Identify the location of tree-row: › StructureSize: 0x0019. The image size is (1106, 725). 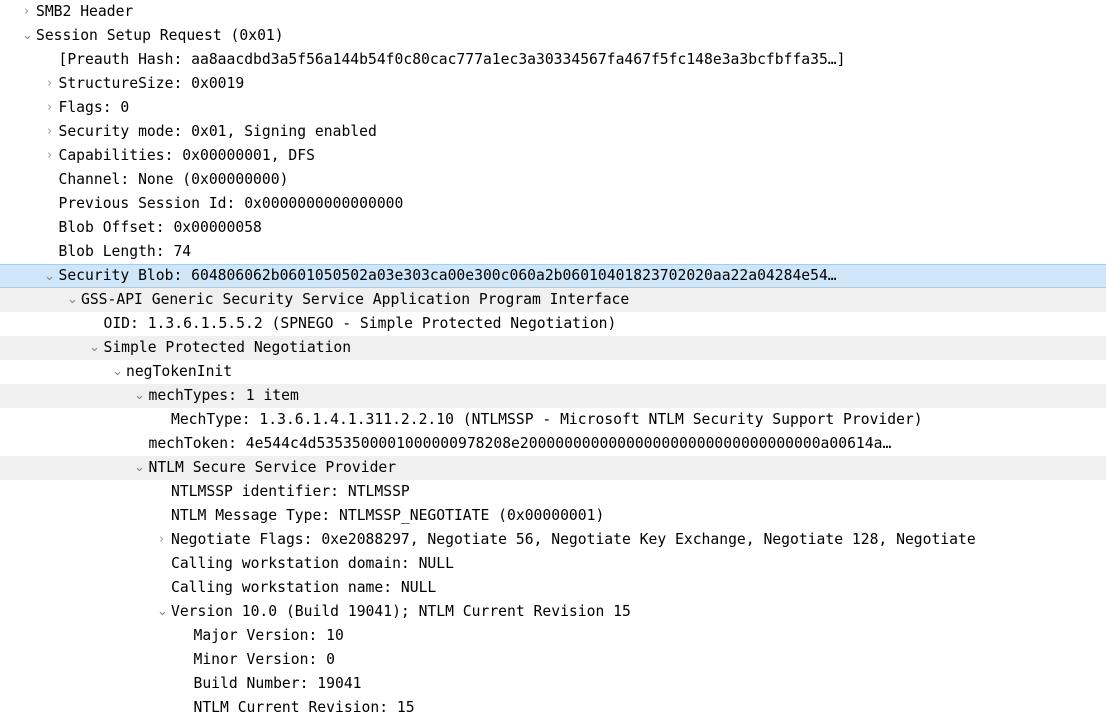
(553, 84).